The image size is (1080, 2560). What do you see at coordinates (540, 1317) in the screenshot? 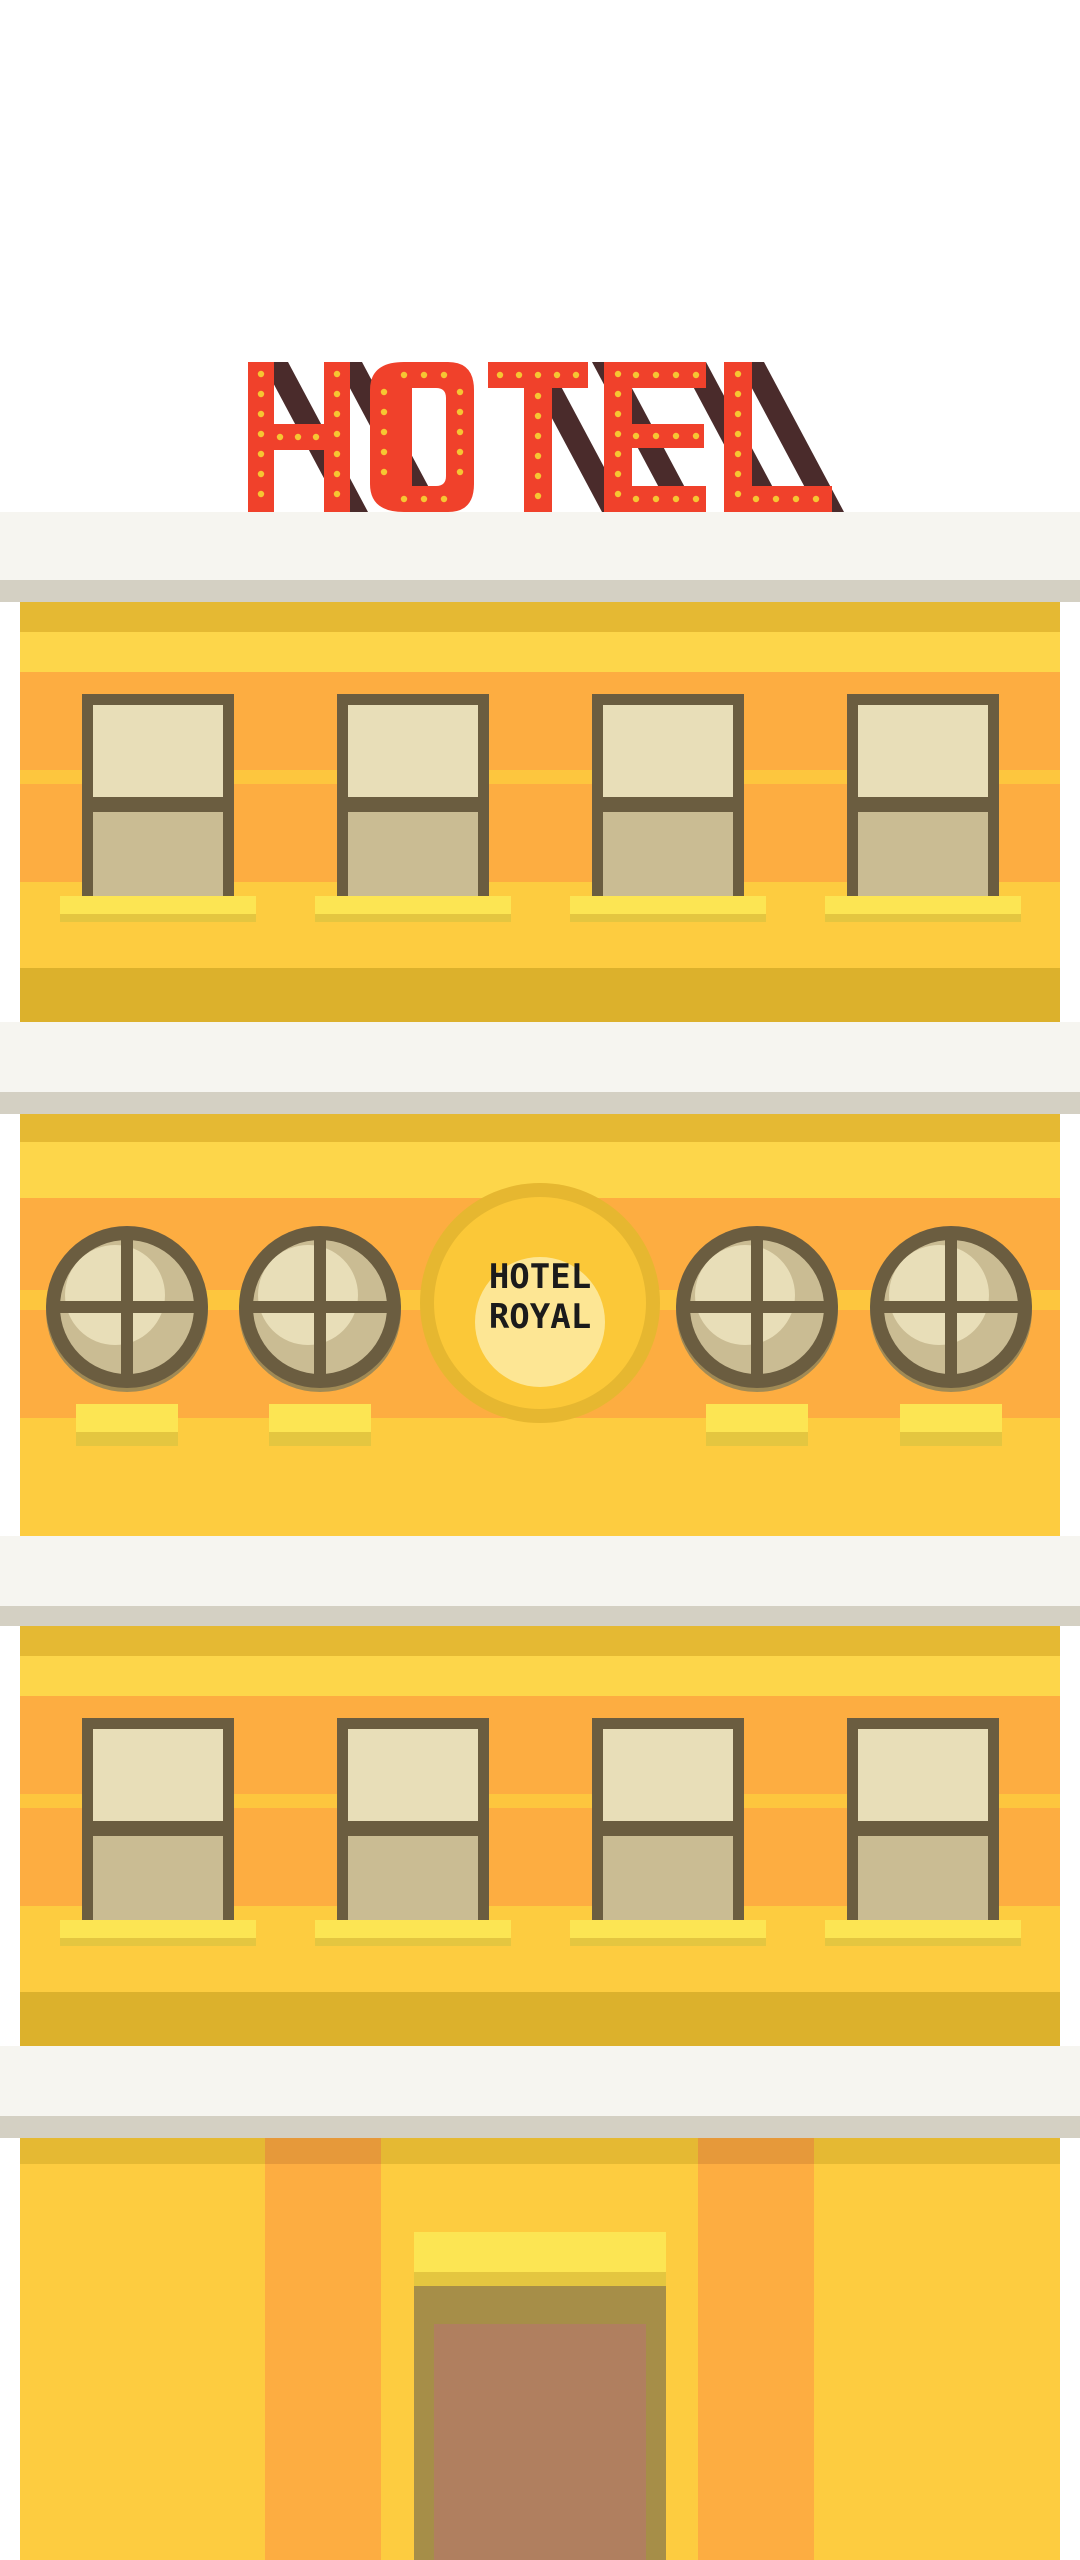
I see `hotel-royal-line-2: ROYAL` at bounding box center [540, 1317].